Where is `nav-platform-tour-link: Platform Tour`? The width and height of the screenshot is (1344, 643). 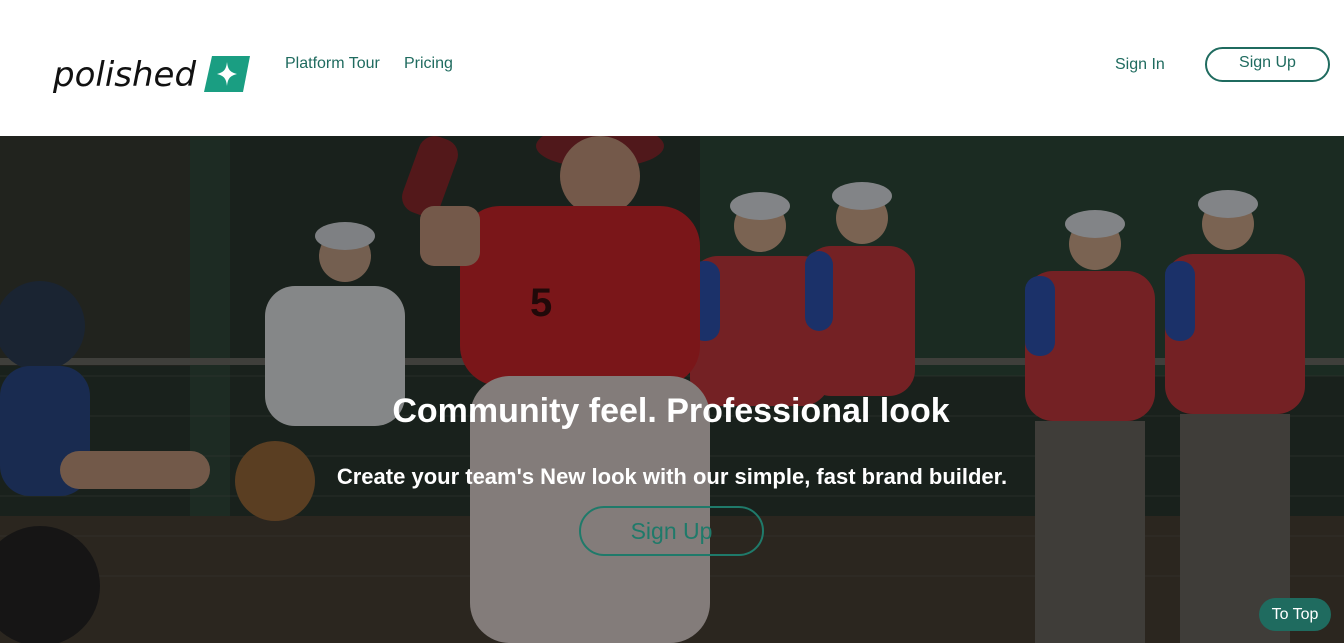
nav-platform-tour-link: Platform Tour is located at coordinates (332, 64).